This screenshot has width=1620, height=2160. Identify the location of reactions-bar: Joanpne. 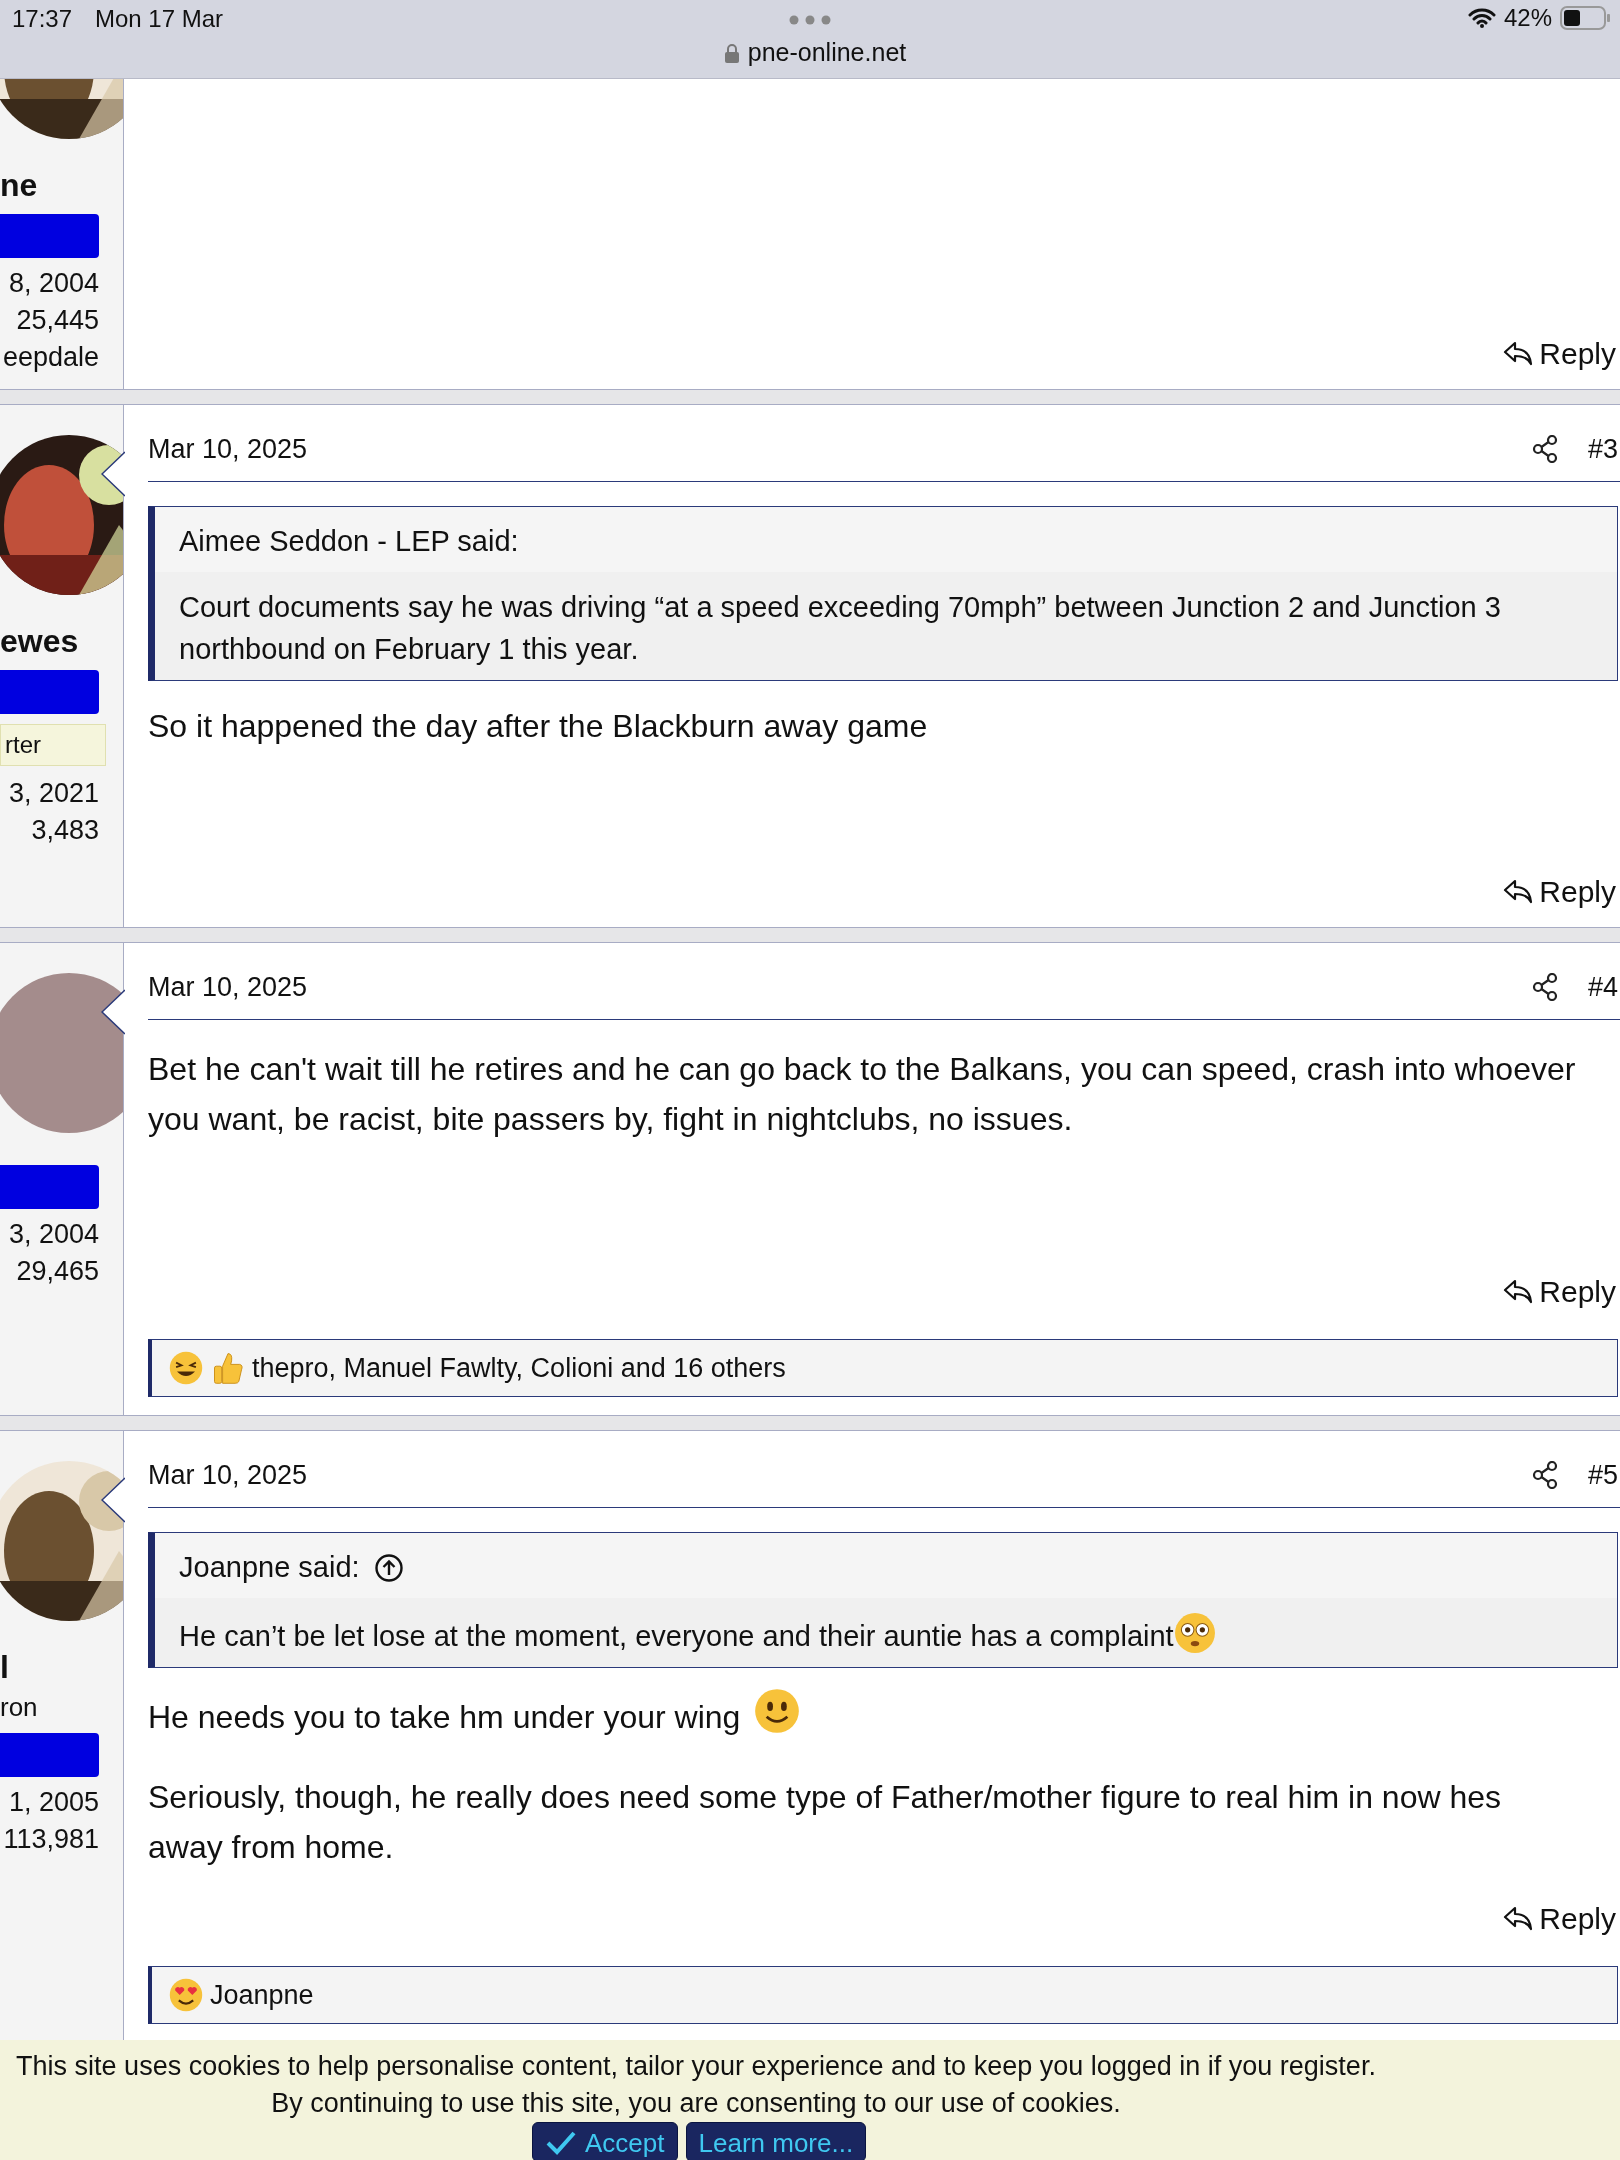
(883, 1995).